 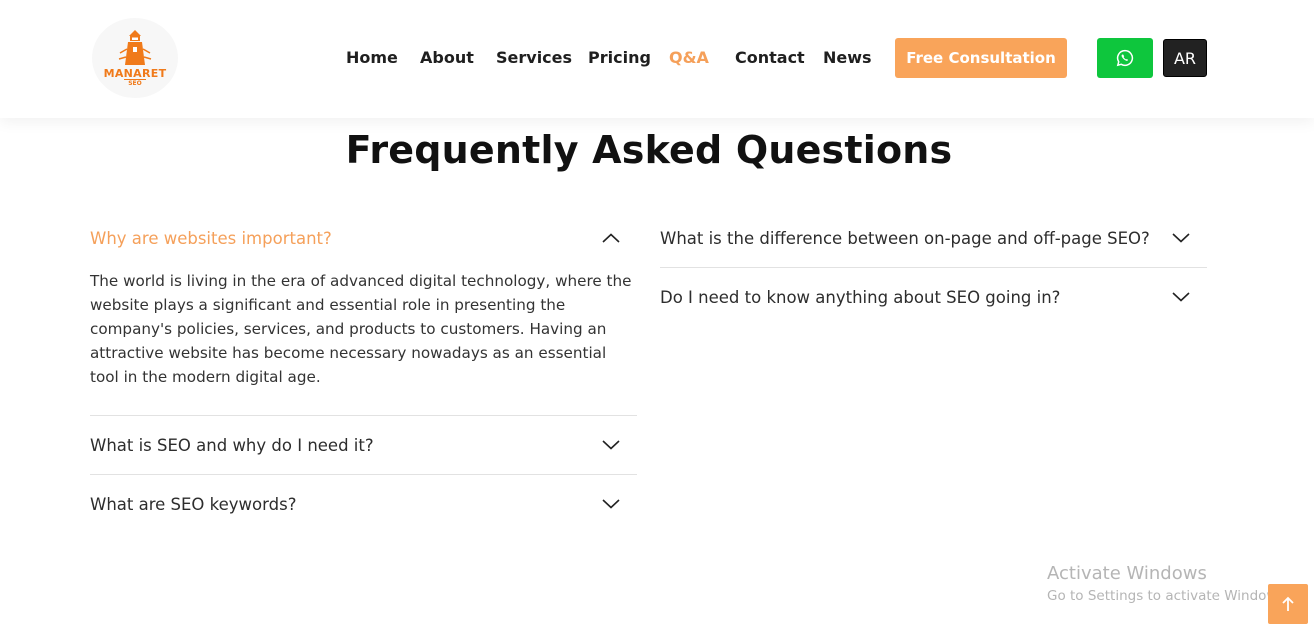 I want to click on faq-question-text: Why are websites important?, so click(x=211, y=238).